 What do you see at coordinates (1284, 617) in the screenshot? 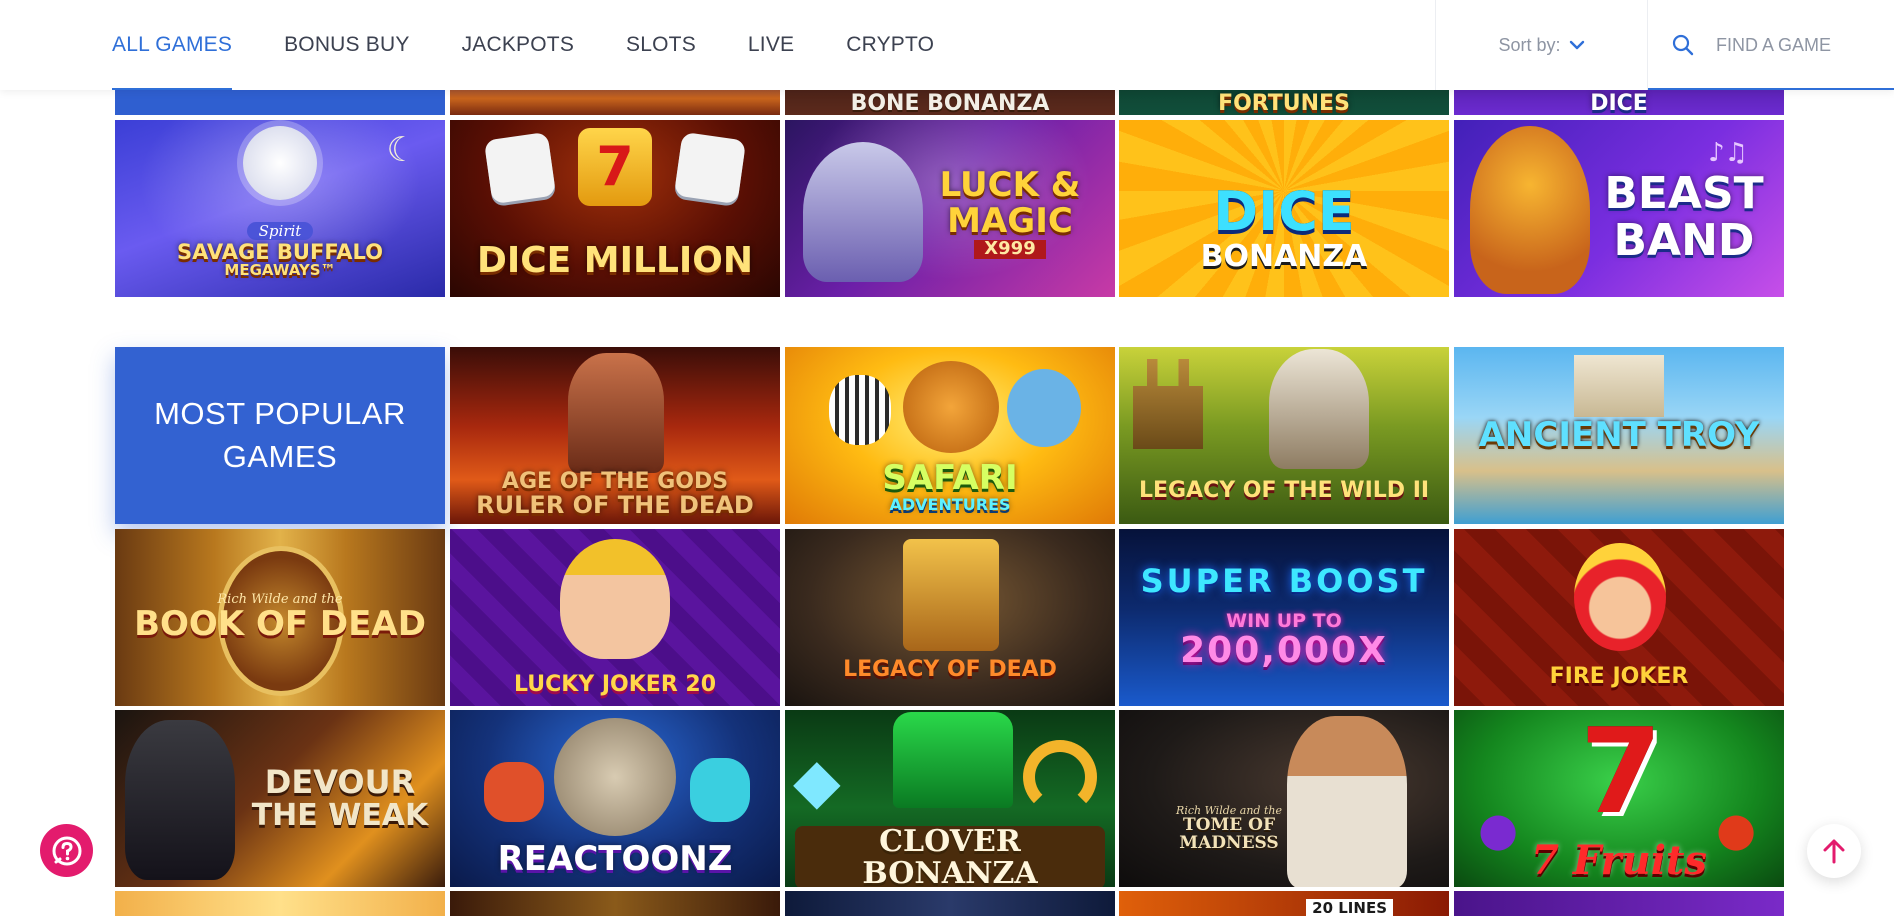
I see `game-tile-super-boost: SUPER BOOST WIN UP TO 200,000x` at bounding box center [1284, 617].